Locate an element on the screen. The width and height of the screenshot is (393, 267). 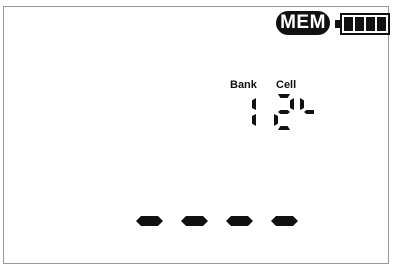
result-placeholder is located at coordinates (217, 221).